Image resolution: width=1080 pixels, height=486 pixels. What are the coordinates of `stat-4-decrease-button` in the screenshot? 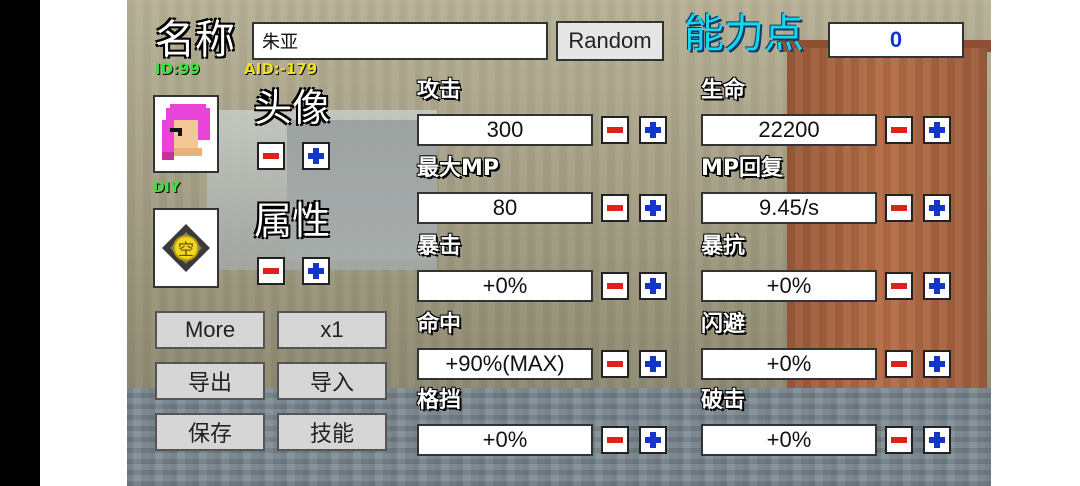 It's located at (615, 286).